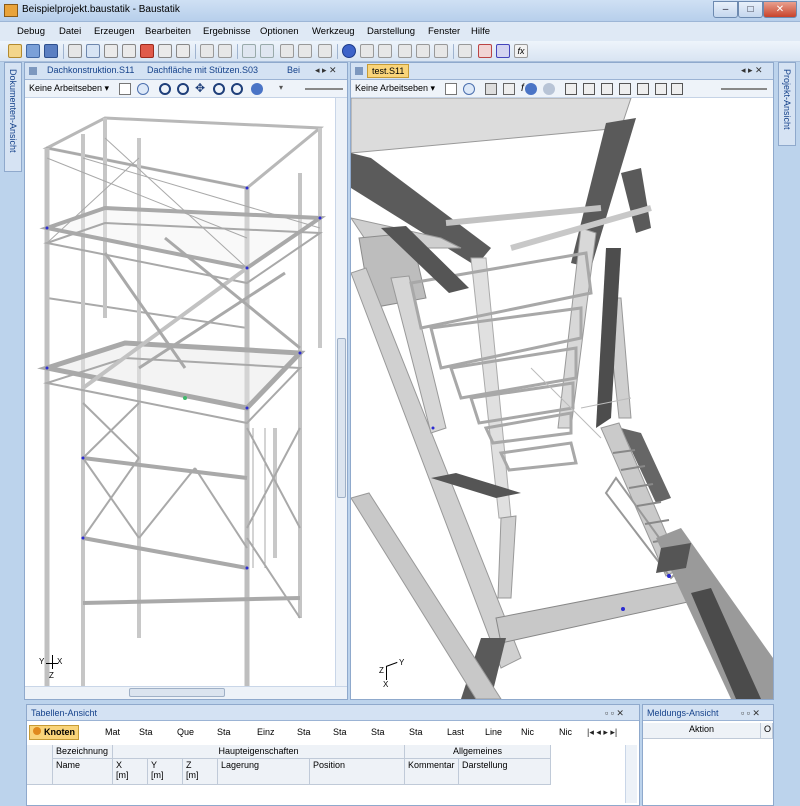 Image resolution: width=800 pixels, height=806 pixels. I want to click on diagram-icon, so click(503, 51).